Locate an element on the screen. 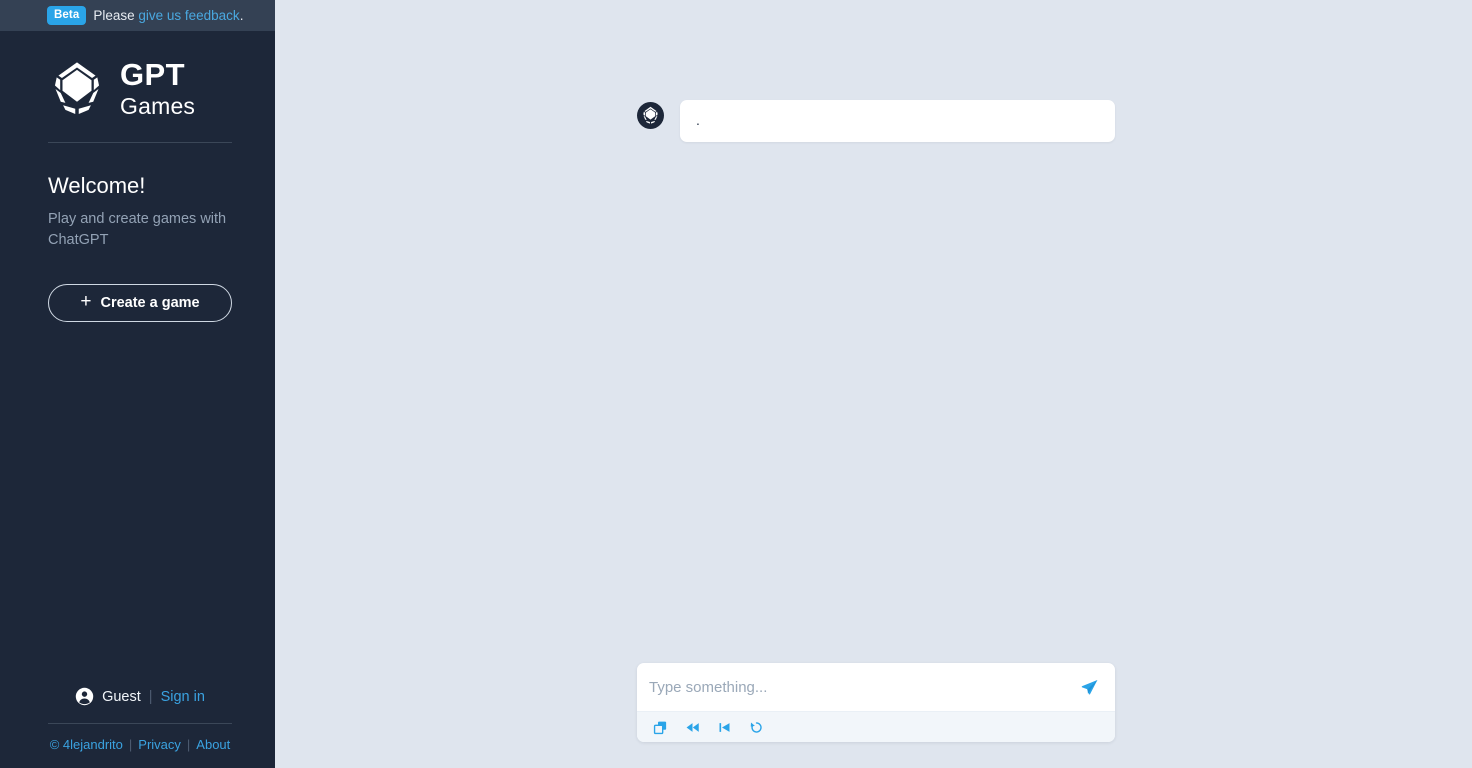 The height and width of the screenshot is (768, 1472). give-us-feedback-link: give us feedback is located at coordinates (188, 15).